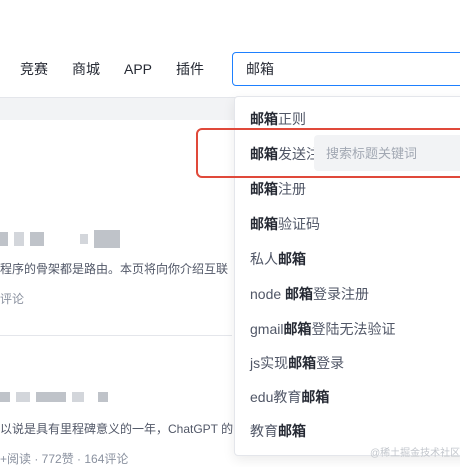  Describe the element at coordinates (285, 224) in the screenshot. I see `suggestion-item: 邮箱验证码` at that location.